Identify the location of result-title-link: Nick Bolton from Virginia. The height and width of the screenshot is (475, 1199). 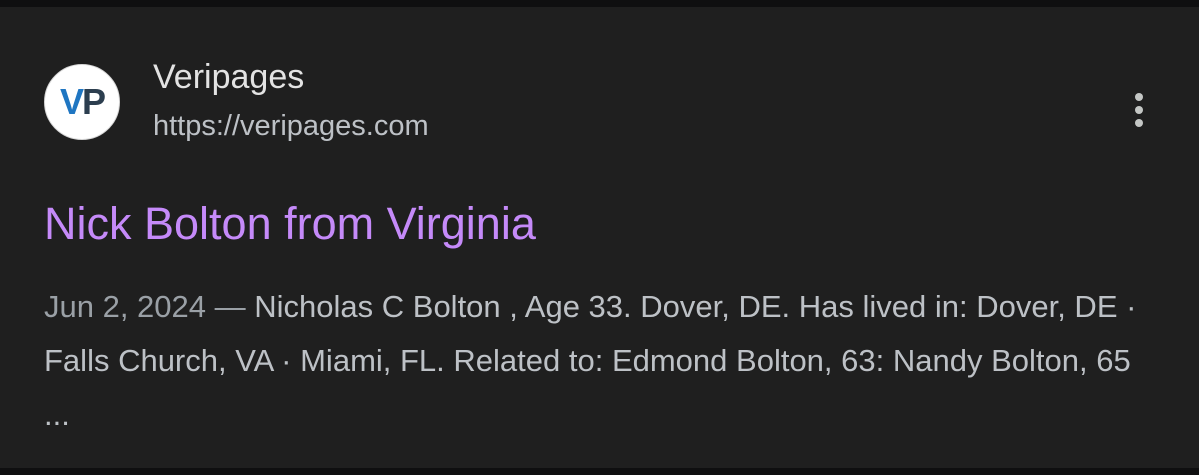
(290, 224).